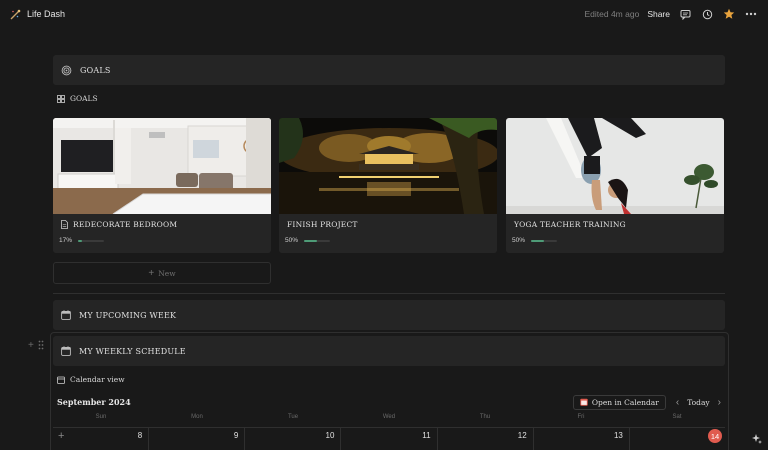 This screenshot has height=450, width=768. What do you see at coordinates (389, 70) in the screenshot?
I see `goals-header: GOALS` at bounding box center [389, 70].